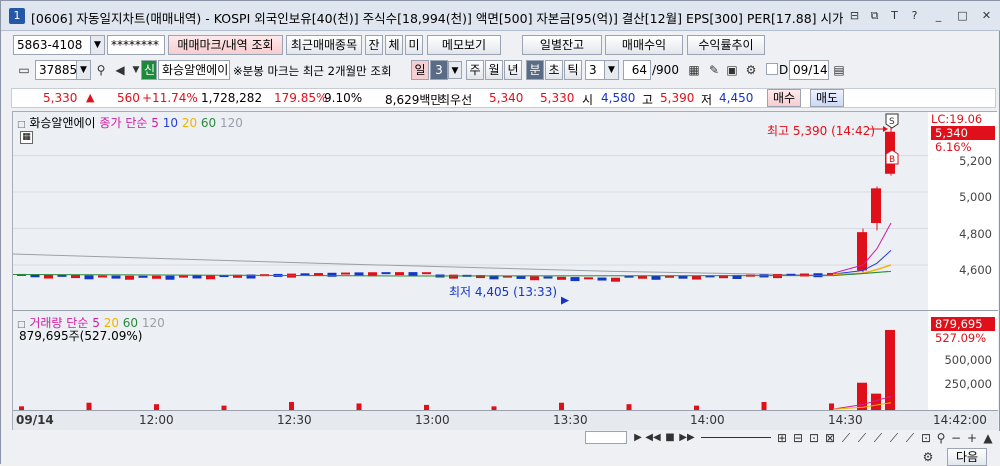 The width and height of the screenshot is (1000, 466). Describe the element at coordinates (606, 437) in the screenshot. I see `scroll-track` at that location.